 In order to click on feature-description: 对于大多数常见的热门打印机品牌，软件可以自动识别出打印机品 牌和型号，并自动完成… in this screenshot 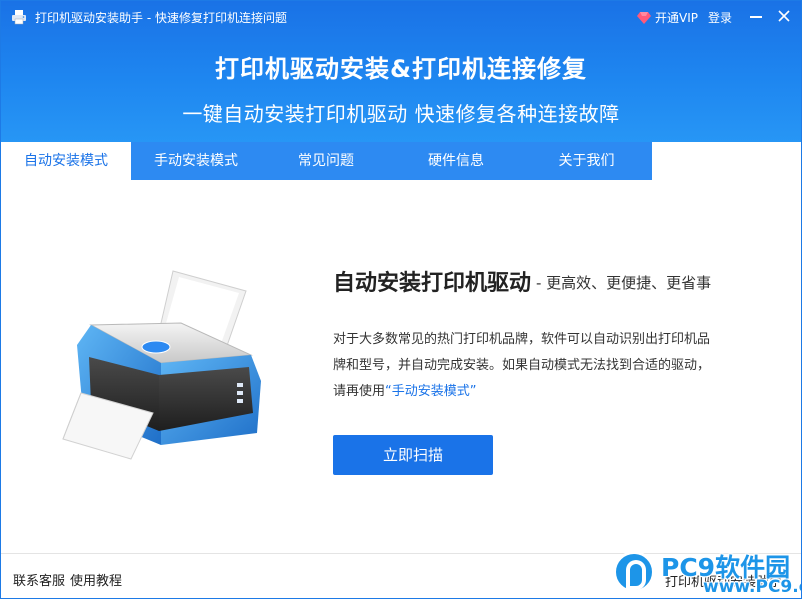, I will do `click(543, 366)`.